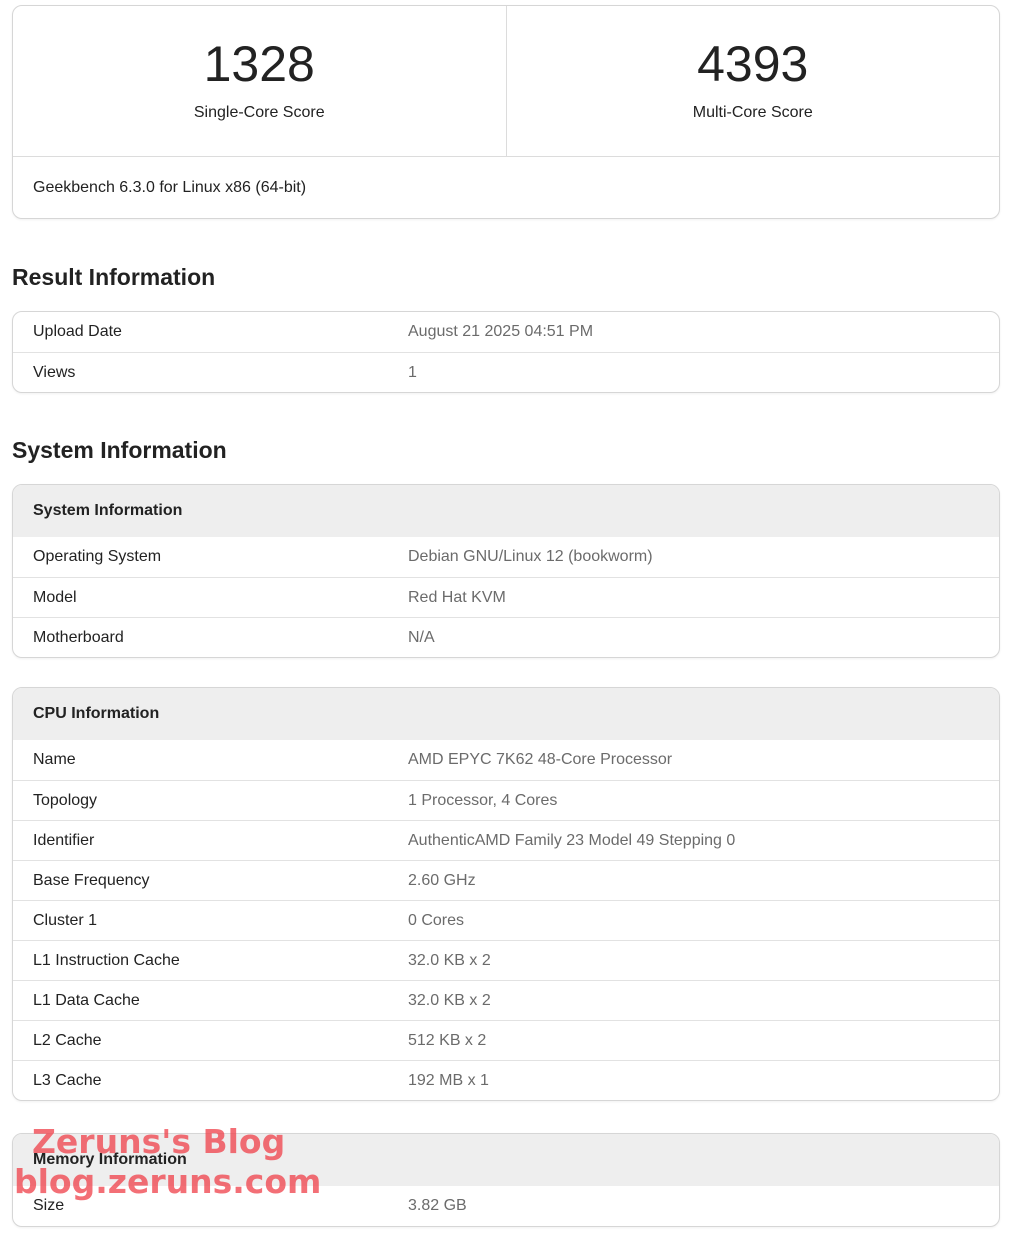  Describe the element at coordinates (506, 1206) in the screenshot. I see `table-row: Size 3.82 GB` at that location.